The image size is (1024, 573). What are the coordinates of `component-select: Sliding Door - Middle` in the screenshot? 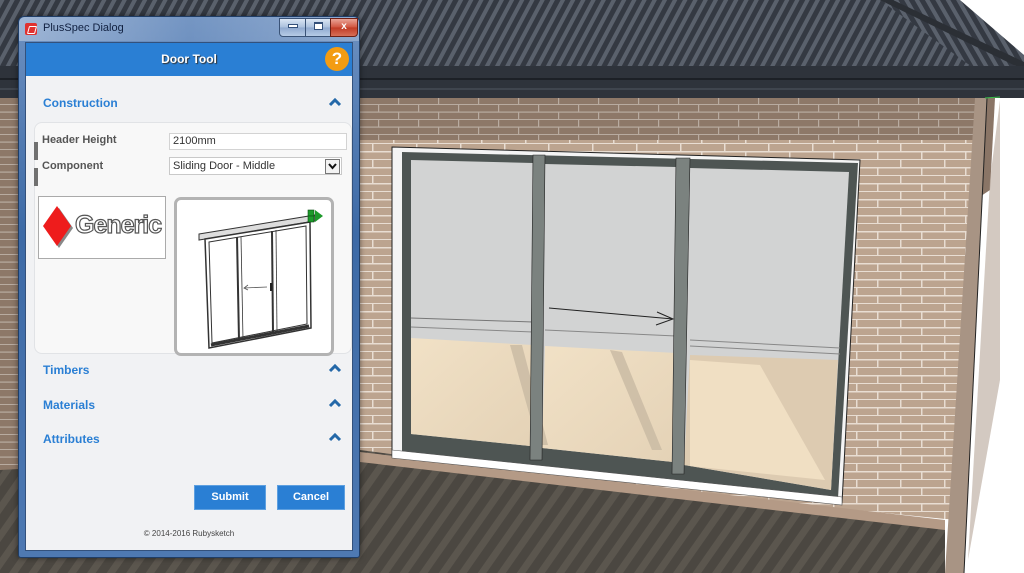 It's located at (255, 166).